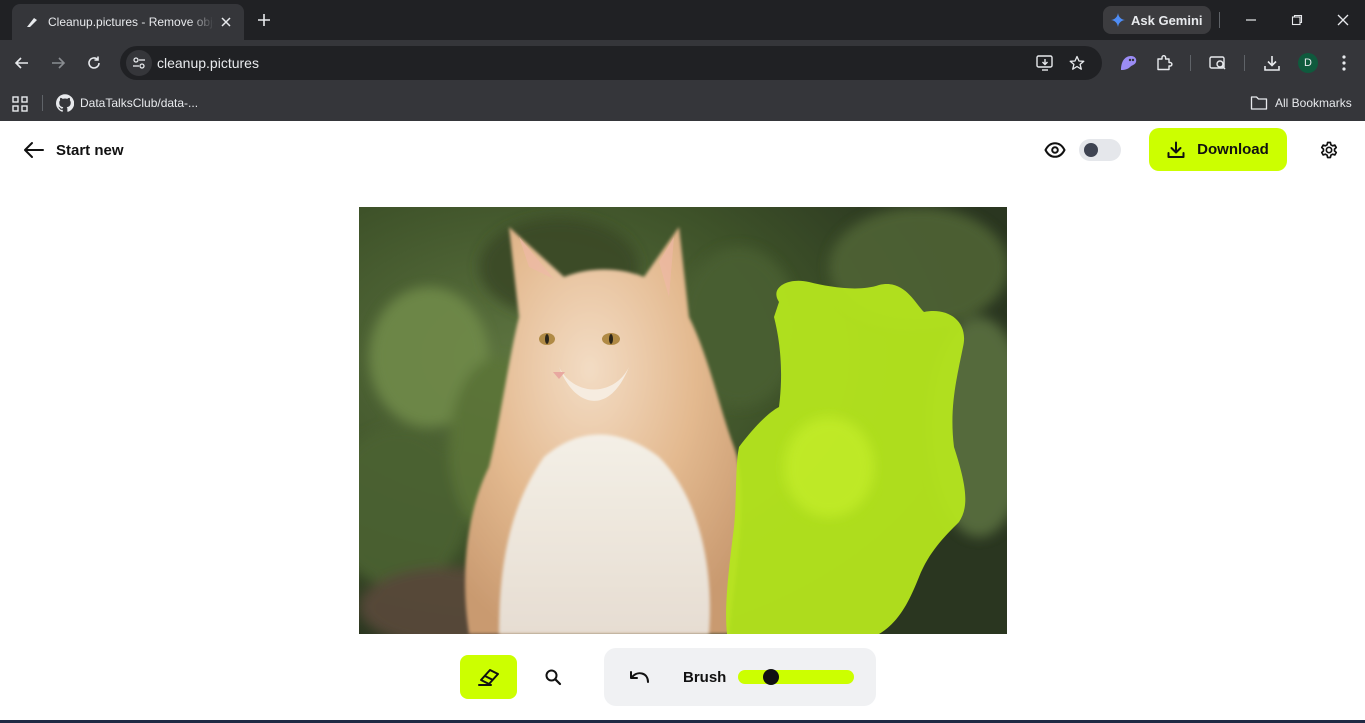 The image size is (1365, 723). I want to click on new-tab-button, so click(264, 20).